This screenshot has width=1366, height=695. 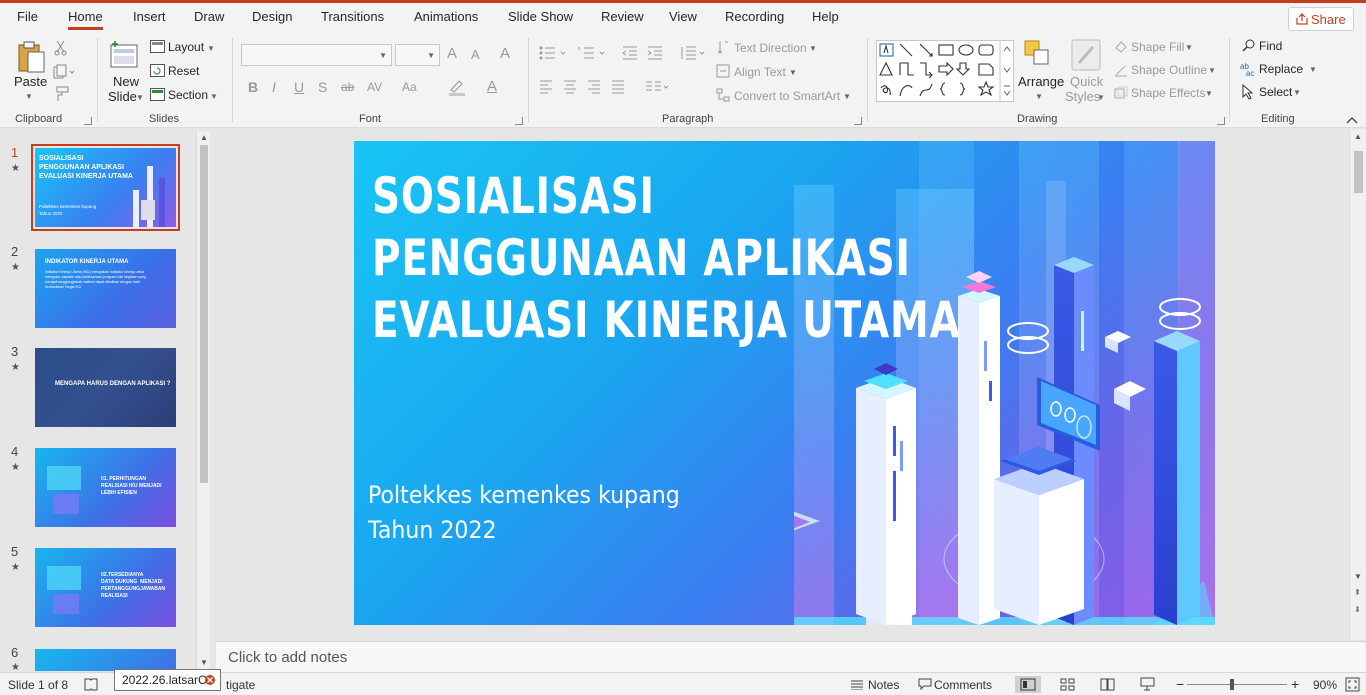 What do you see at coordinates (452, 53) in the screenshot?
I see `grow-font-button: A` at bounding box center [452, 53].